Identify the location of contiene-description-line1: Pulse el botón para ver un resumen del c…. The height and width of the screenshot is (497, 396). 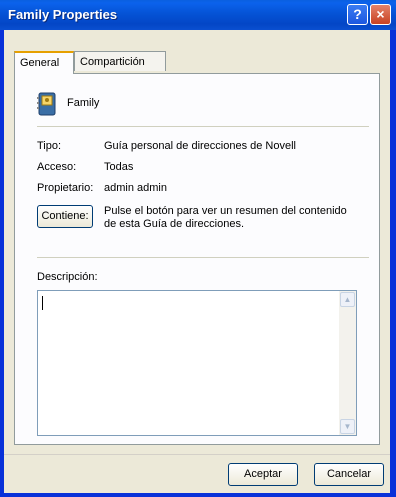
(225, 211).